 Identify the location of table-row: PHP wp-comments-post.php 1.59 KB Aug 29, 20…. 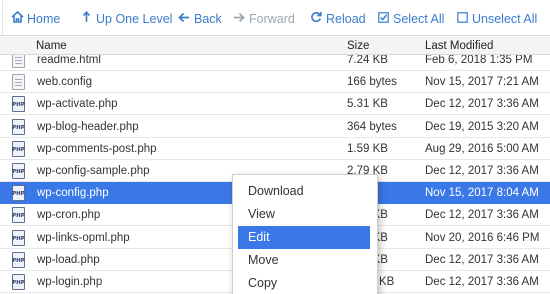
(275, 148).